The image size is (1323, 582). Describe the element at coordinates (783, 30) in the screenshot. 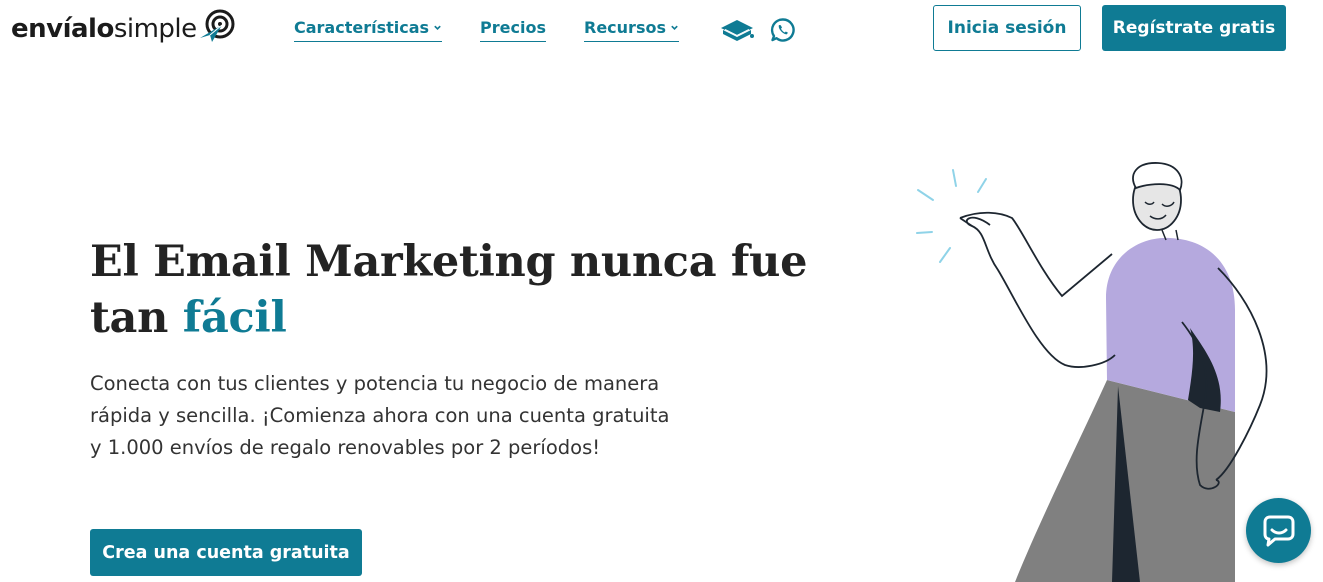

I see `whatsapp-icon` at that location.